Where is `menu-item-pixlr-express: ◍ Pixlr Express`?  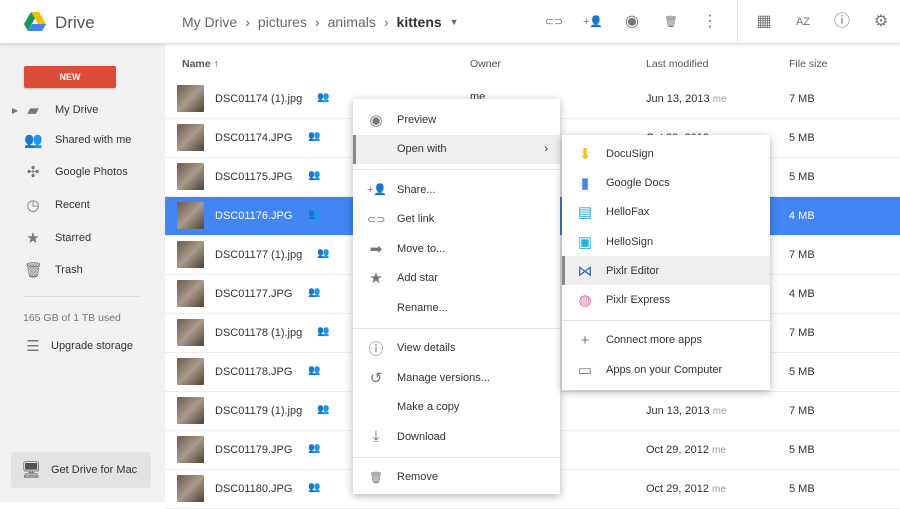 menu-item-pixlr-express: ◍ Pixlr Express is located at coordinates (666, 300).